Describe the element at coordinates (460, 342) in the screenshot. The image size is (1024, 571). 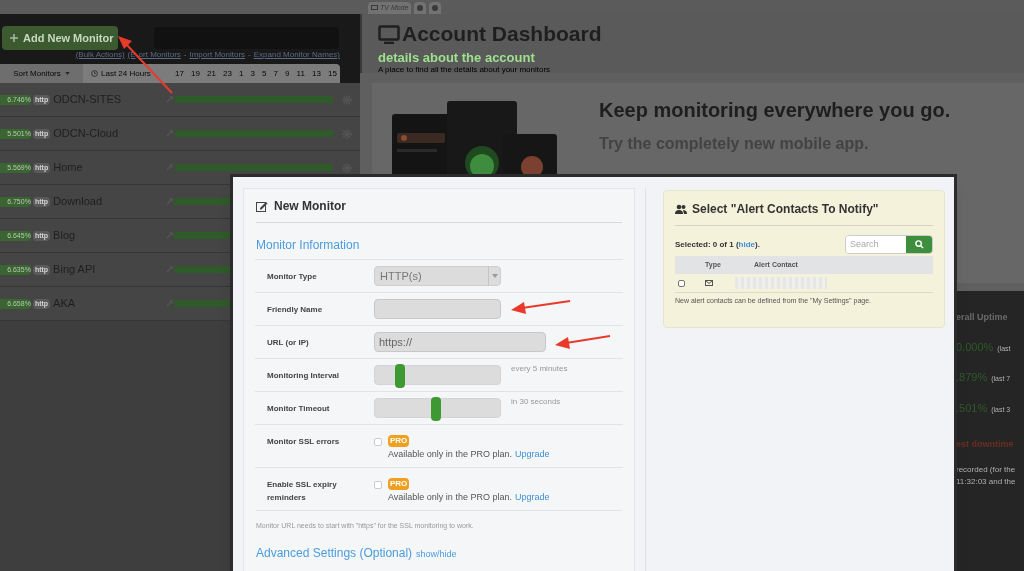
I see `text-field: https://` at that location.